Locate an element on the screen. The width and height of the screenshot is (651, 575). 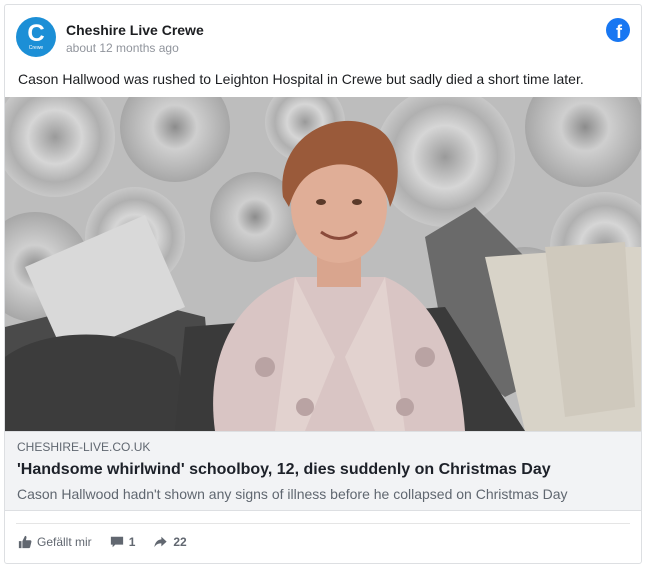
comment-count: 1 is located at coordinates (132, 542).